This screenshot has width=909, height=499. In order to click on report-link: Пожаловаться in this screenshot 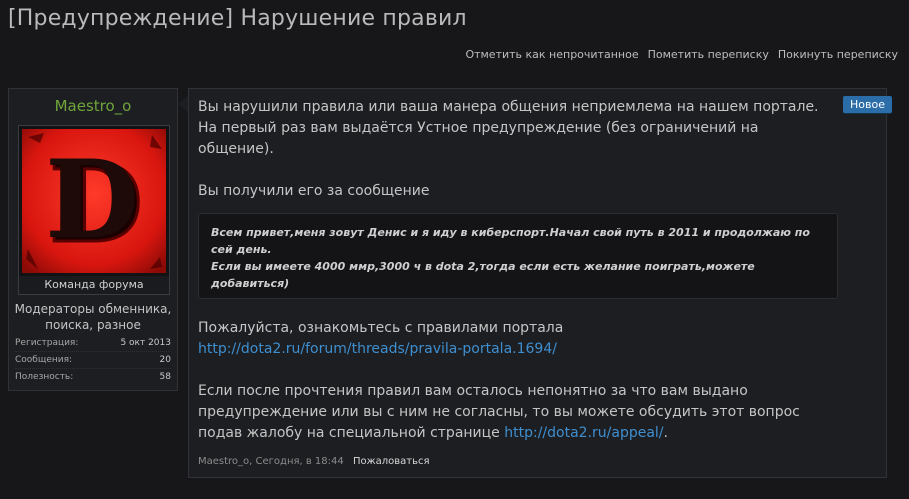, I will do `click(391, 461)`.